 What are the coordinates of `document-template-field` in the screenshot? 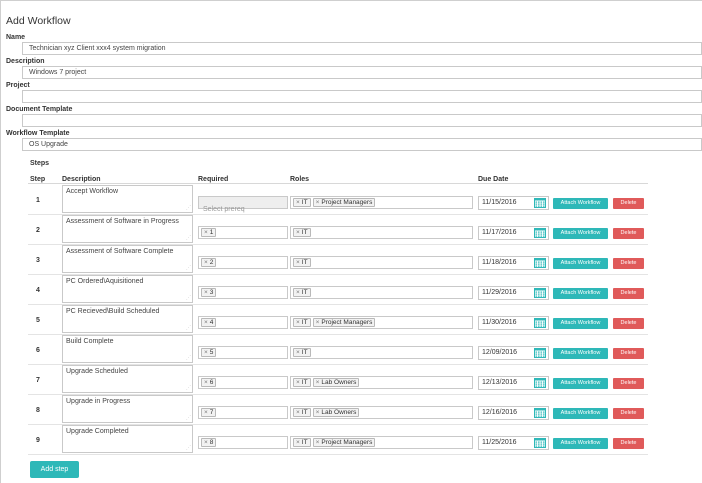 It's located at (362, 120).